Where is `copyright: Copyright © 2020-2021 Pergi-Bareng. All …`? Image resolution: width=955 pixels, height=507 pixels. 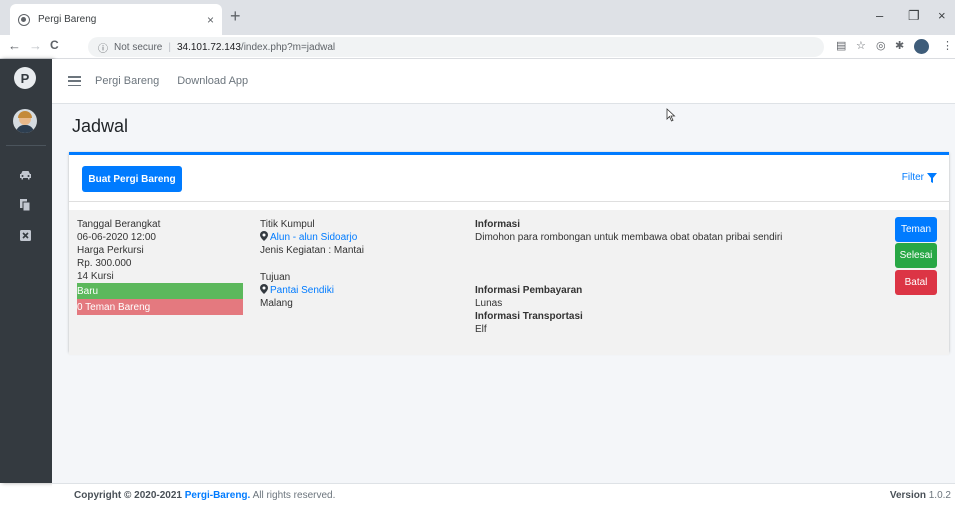 copyright: Copyright © 2020-2021 Pergi-Bareng. All … is located at coordinates (204, 495).